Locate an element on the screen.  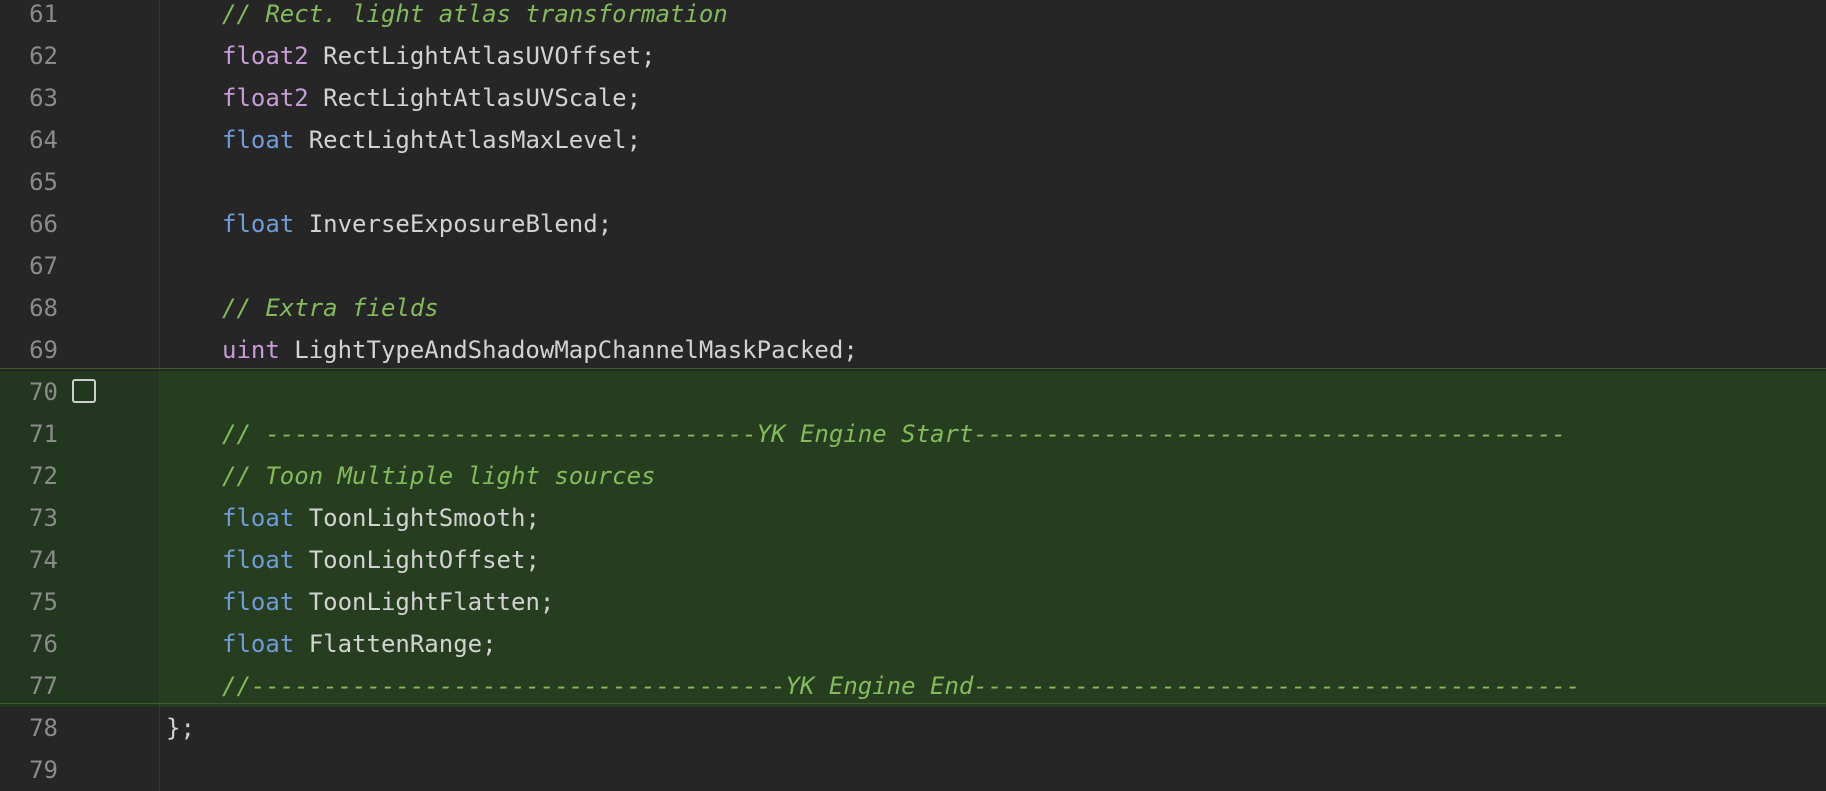
line-gutter: 78 is located at coordinates (80, 728).